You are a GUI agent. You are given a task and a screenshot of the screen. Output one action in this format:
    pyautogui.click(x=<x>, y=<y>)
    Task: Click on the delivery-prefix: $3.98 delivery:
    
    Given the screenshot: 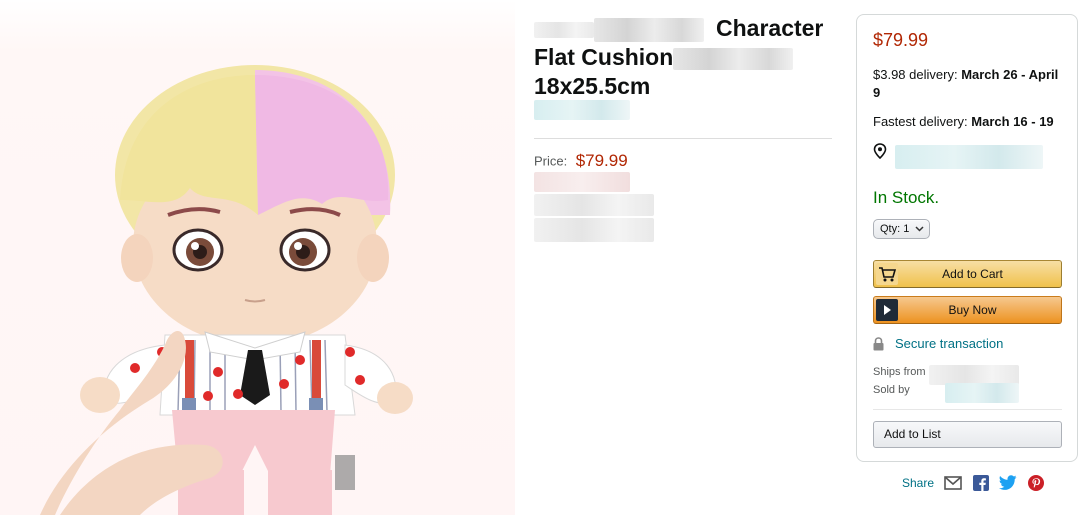 What is the action you would take?
    pyautogui.click(x=915, y=74)
    